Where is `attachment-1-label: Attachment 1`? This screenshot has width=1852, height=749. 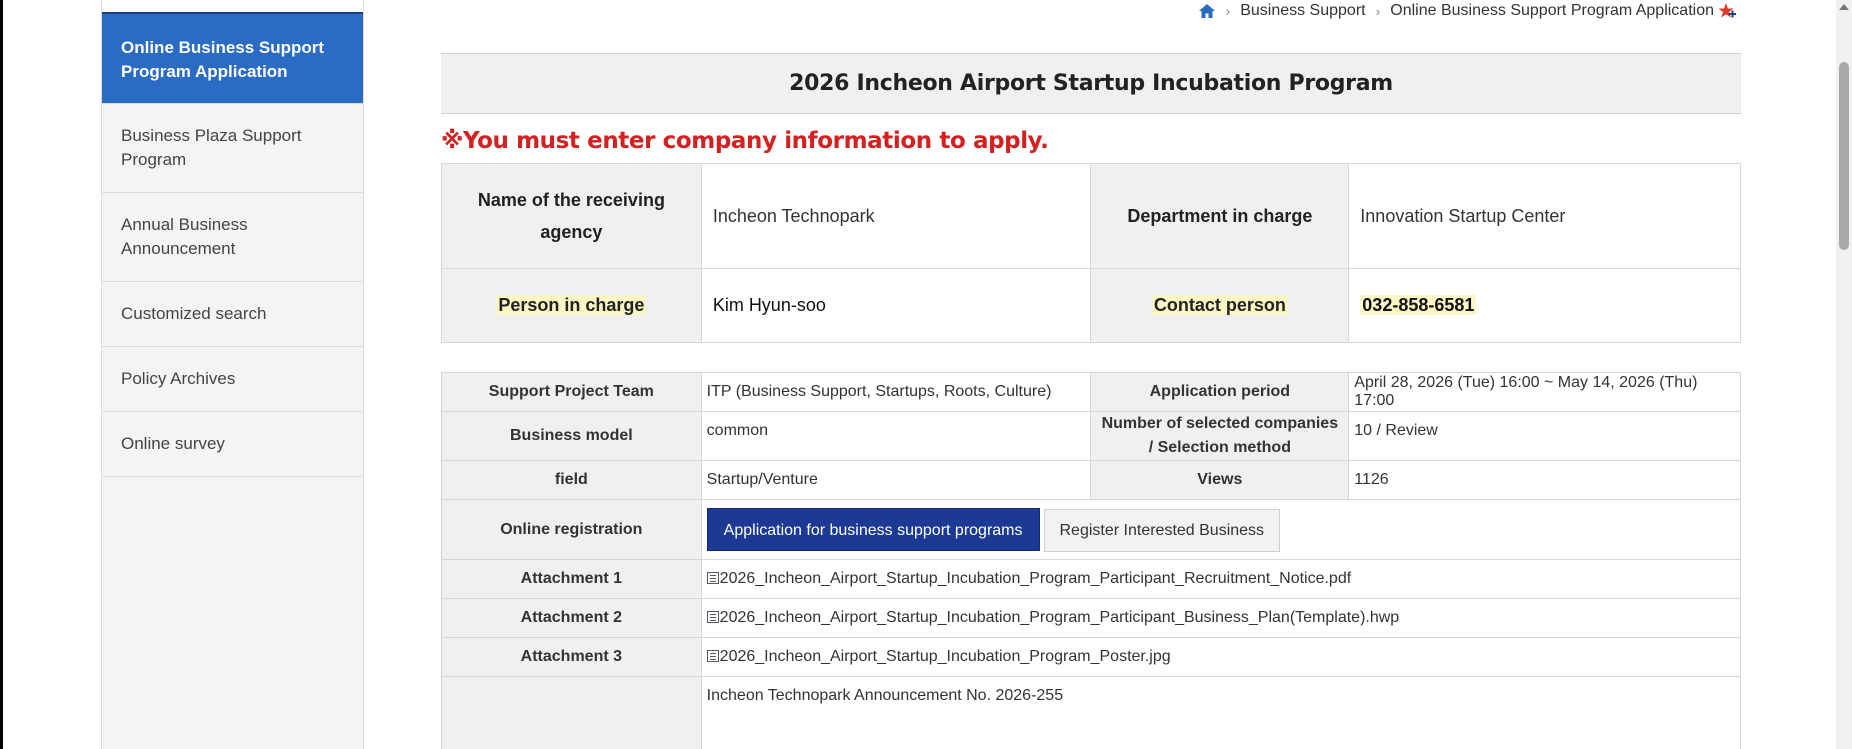
attachment-1-label: Attachment 1 is located at coordinates (571, 579).